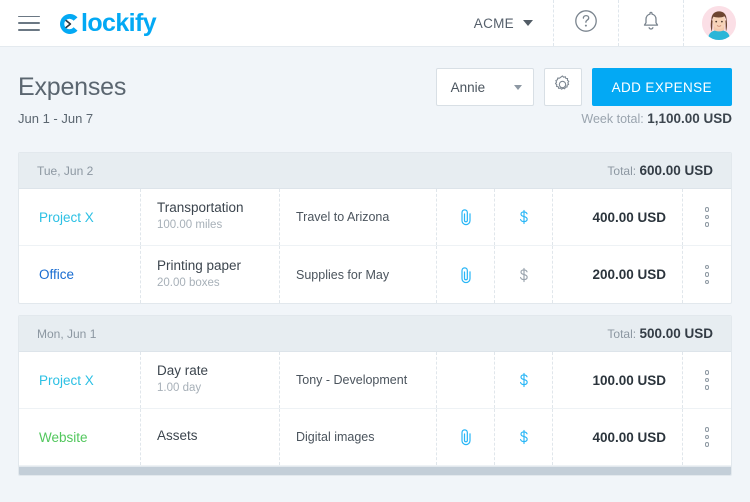 The width and height of the screenshot is (750, 502). Describe the element at coordinates (343, 274) in the screenshot. I see `expense-note: Supplies for May` at that location.